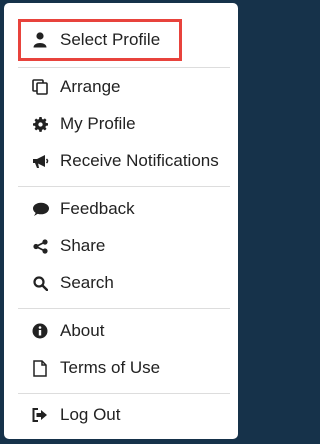  I want to click on menu-item-label: About, so click(82, 330).